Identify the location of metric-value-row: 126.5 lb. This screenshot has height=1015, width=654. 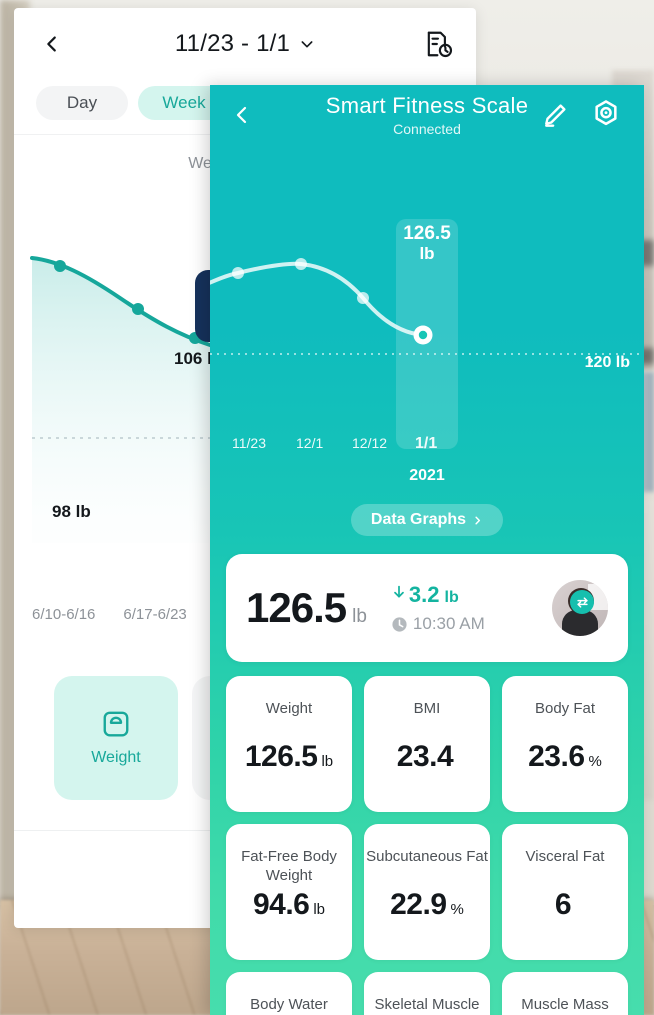
(289, 757).